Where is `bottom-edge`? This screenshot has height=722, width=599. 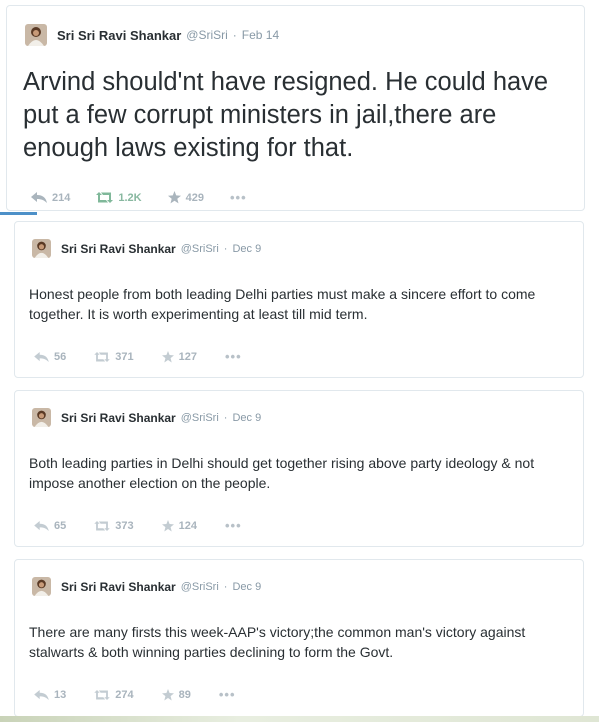
bottom-edge is located at coordinates (299, 719).